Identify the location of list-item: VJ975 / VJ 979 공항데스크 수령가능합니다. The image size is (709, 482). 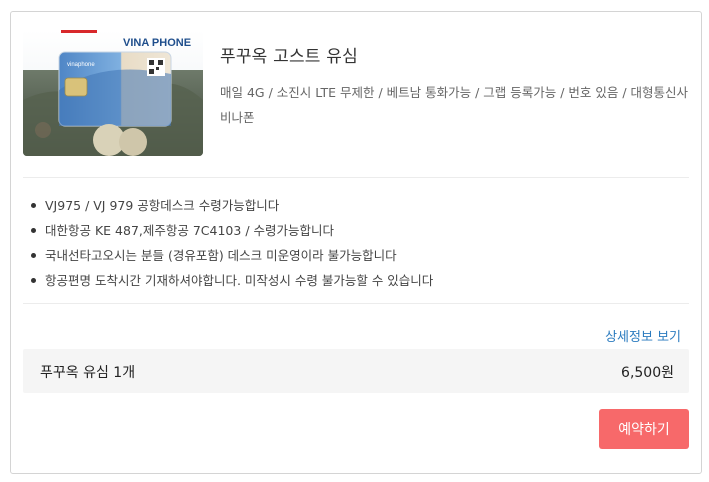
(354, 205).